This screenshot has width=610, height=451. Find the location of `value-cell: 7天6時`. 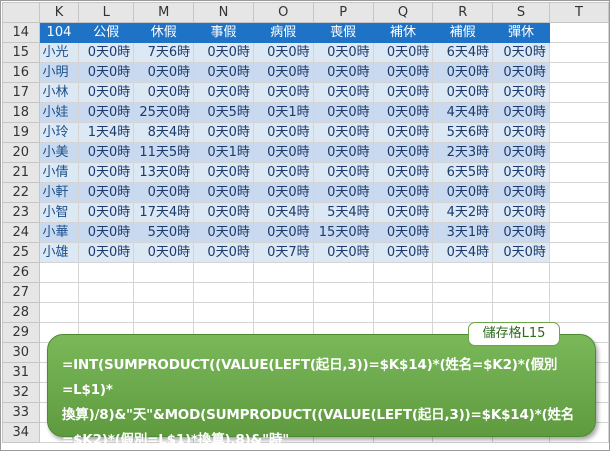

value-cell: 7天6時 is located at coordinates (164, 52).